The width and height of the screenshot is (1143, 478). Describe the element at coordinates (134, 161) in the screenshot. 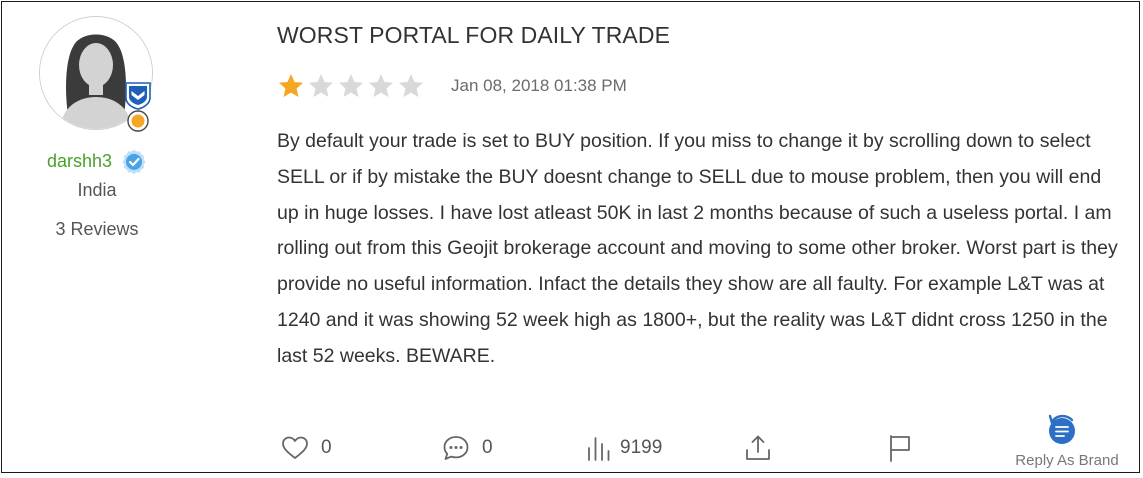

I see `verified-check-icon` at that location.